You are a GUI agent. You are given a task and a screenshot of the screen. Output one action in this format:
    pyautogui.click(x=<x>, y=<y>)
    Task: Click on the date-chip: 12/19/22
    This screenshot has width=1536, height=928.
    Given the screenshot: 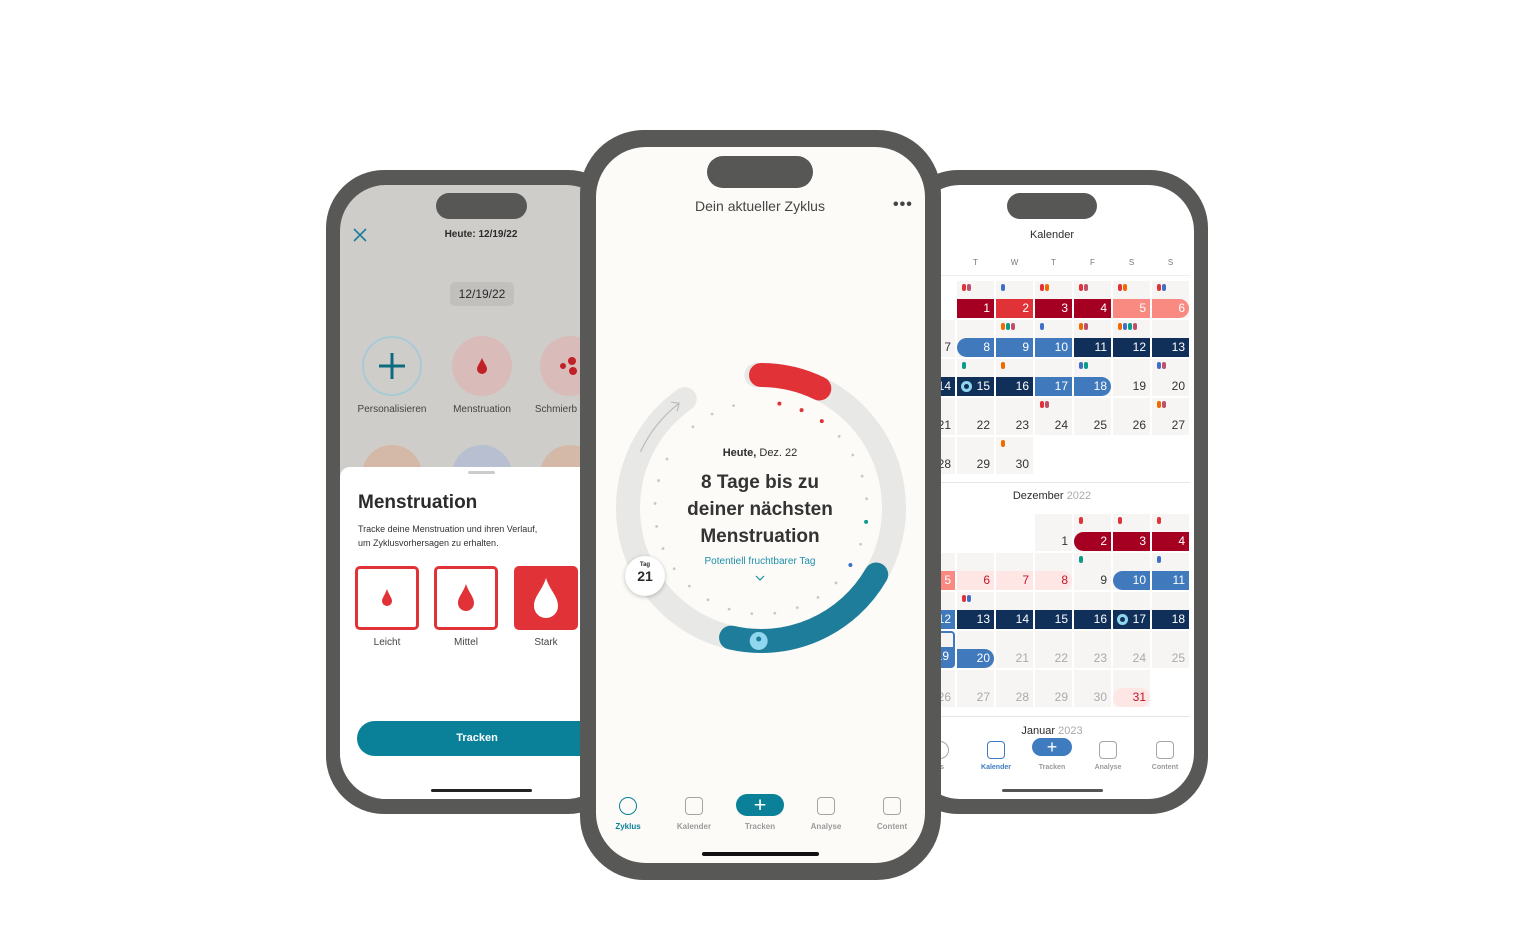 What is the action you would take?
    pyautogui.click(x=482, y=294)
    